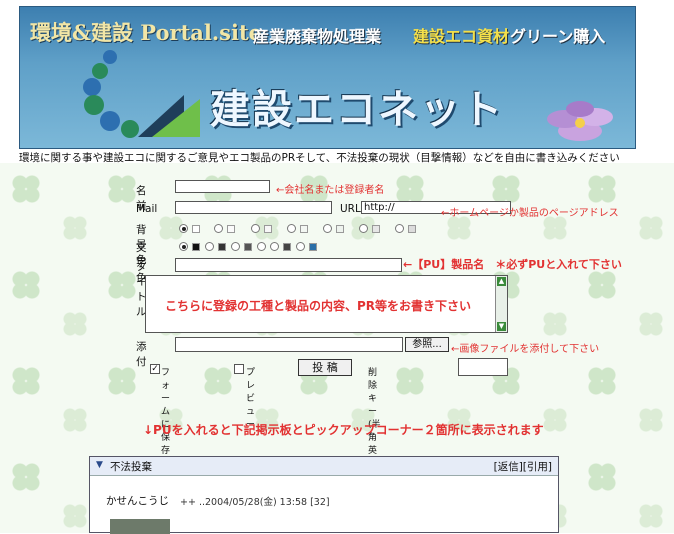 The image size is (674, 534). Describe the element at coordinates (99, 465) in the screenshot. I see `expand-triangle-icon: ▼` at that location.